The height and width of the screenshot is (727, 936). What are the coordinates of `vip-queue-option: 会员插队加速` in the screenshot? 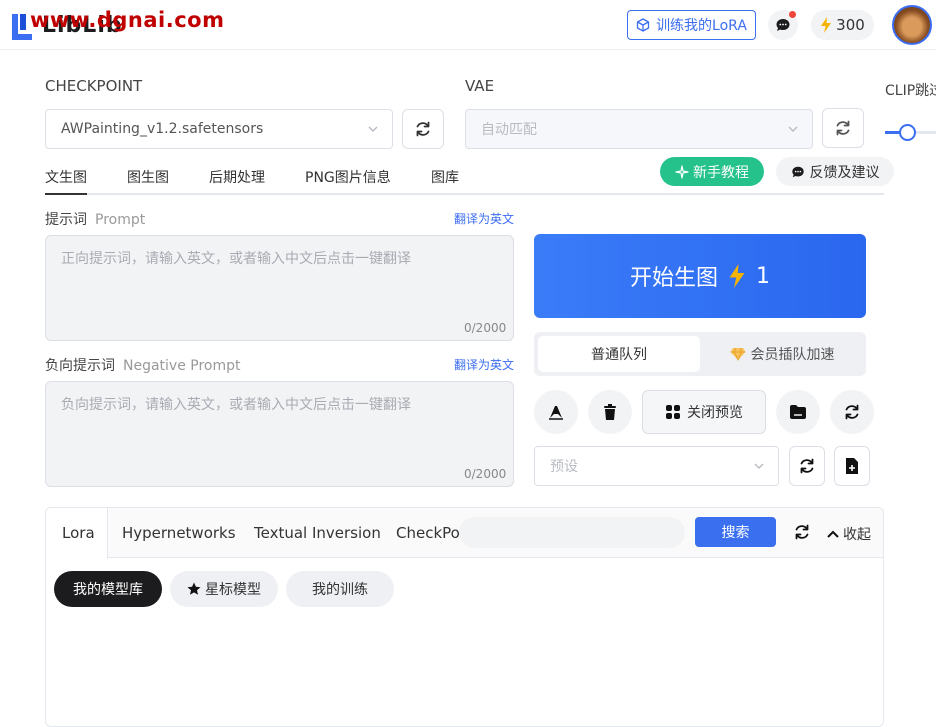 It's located at (782, 354).